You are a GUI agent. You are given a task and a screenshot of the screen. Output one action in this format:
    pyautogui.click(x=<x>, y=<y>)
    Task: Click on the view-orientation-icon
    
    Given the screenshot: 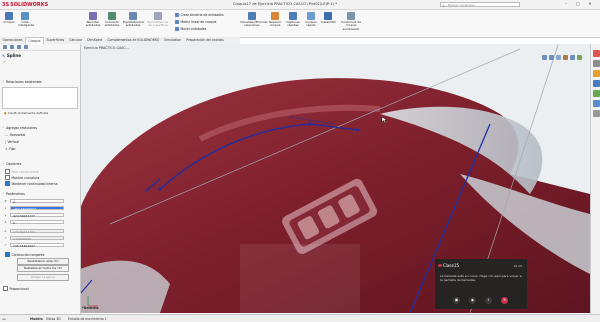 What is the action you would take?
    pyautogui.click(x=572, y=57)
    